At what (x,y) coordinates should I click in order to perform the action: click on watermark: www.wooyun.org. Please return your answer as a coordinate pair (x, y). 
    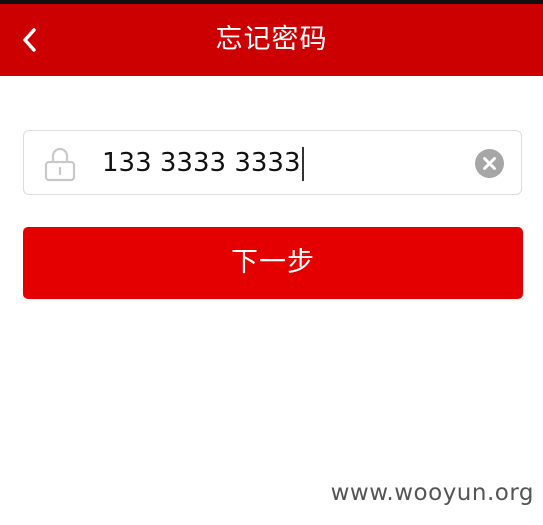
    Looking at the image, I should click on (432, 493).